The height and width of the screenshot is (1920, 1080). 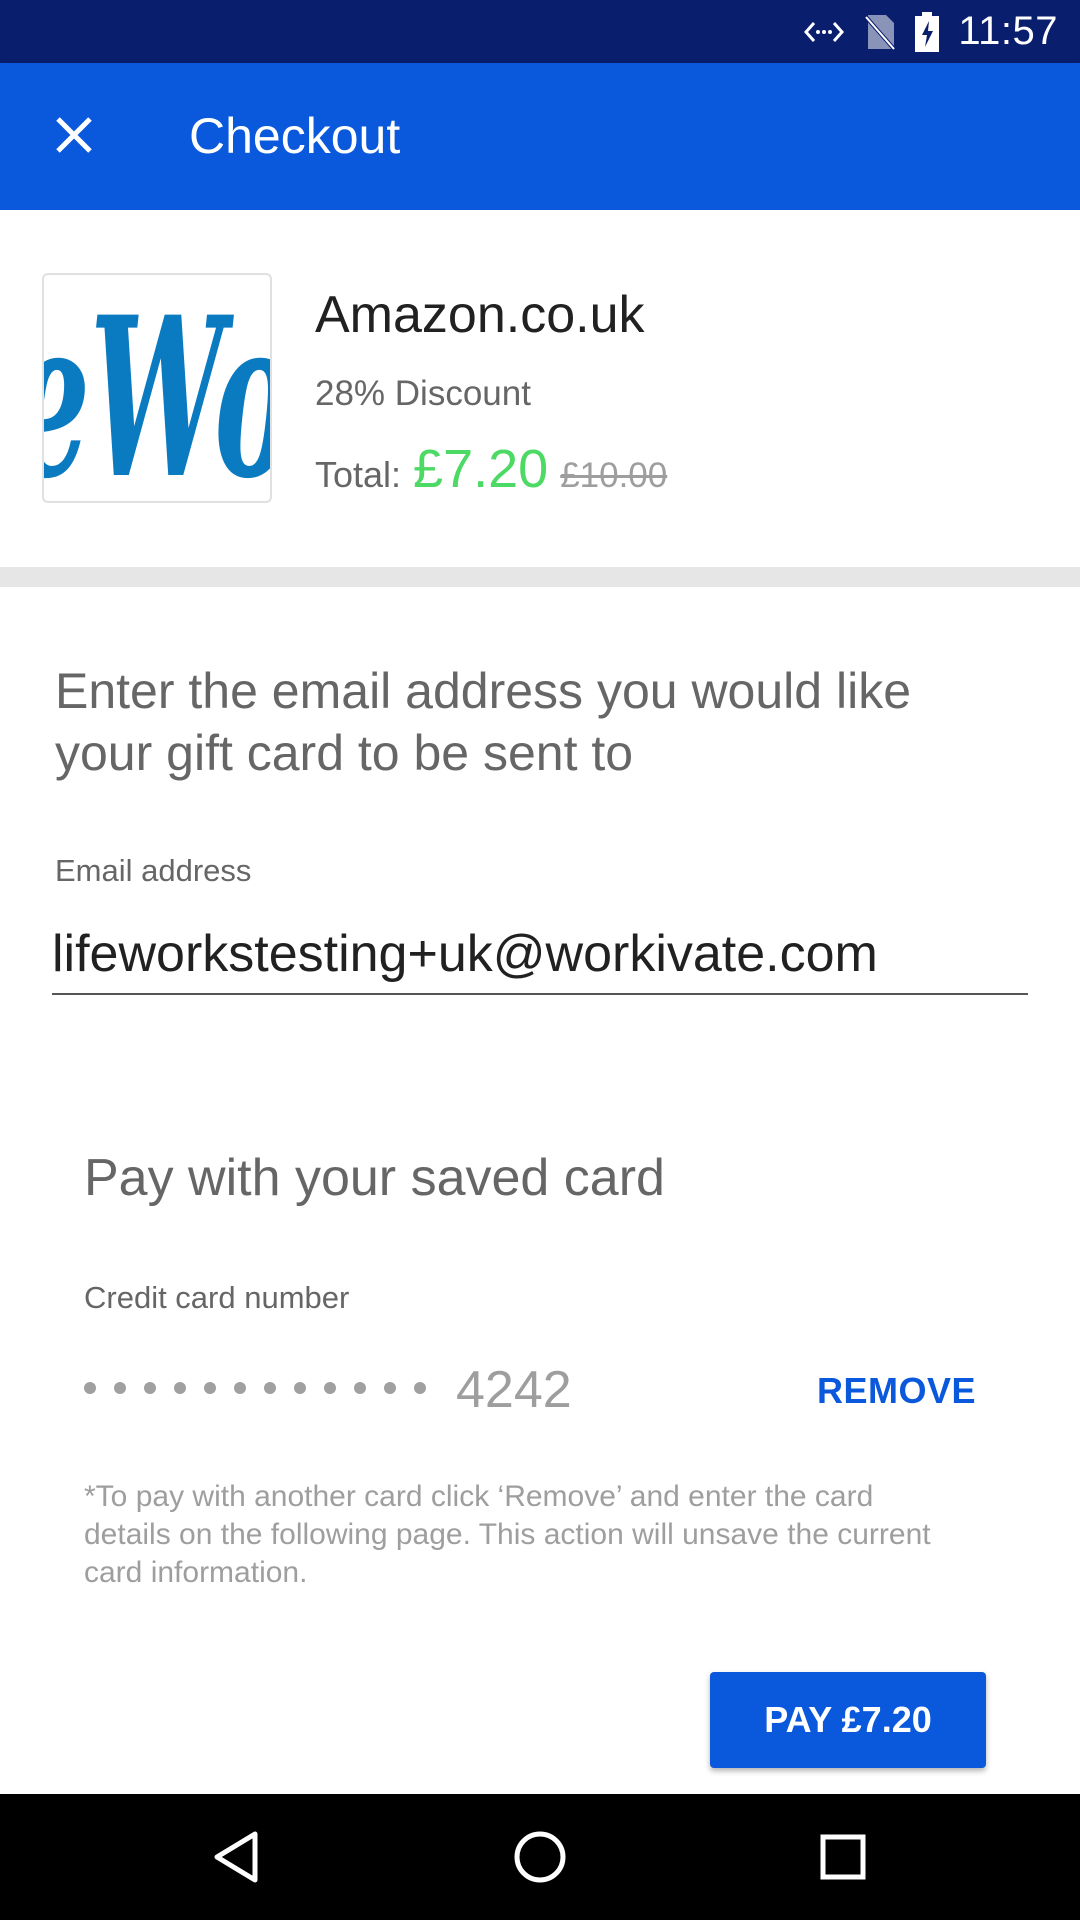 I want to click on navigation-bar, so click(x=540, y=1857).